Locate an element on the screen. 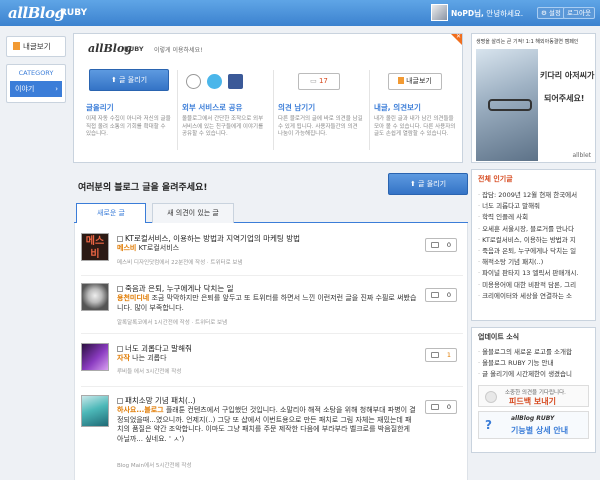  guide-my-posts-button: 내글보기 is located at coordinates (415, 81).